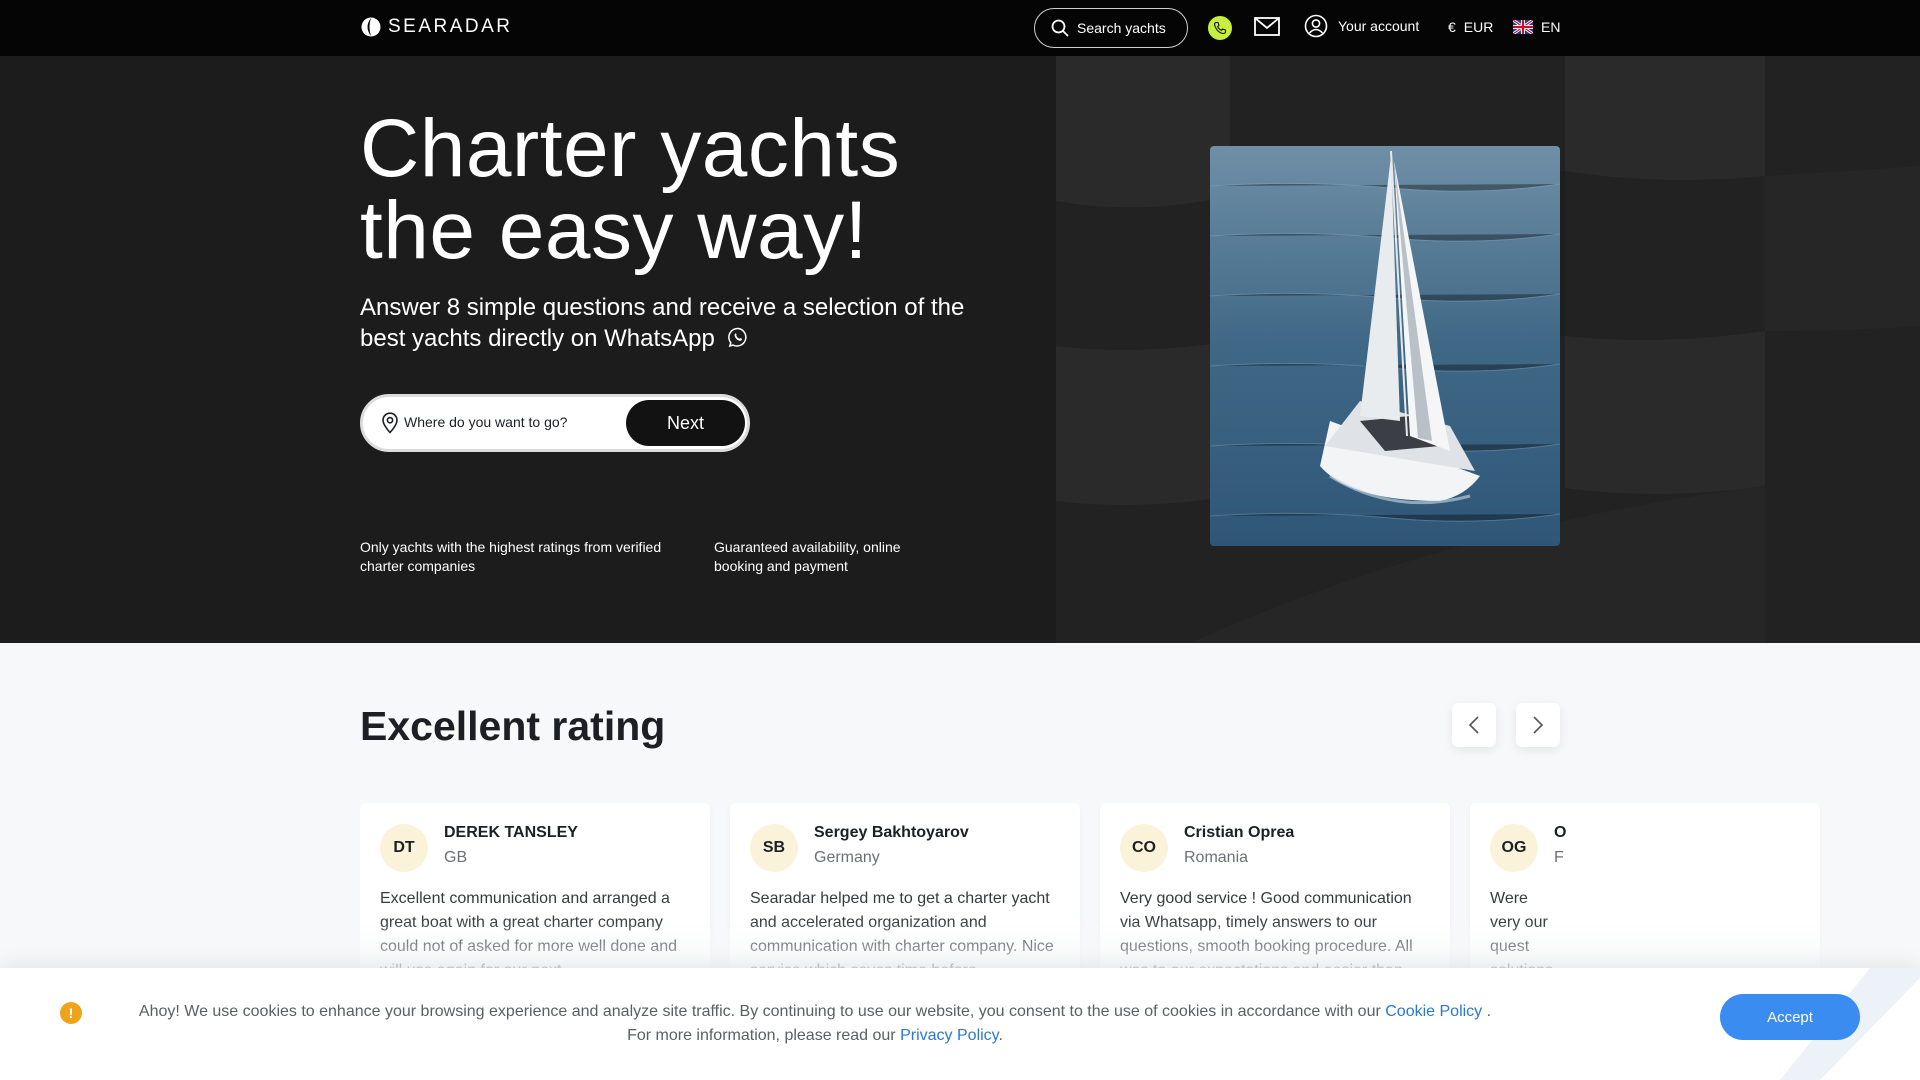 Image resolution: width=1920 pixels, height=1080 pixels. Describe the element at coordinates (1000, 1035) in the screenshot. I see `cookie-text-end: .` at that location.